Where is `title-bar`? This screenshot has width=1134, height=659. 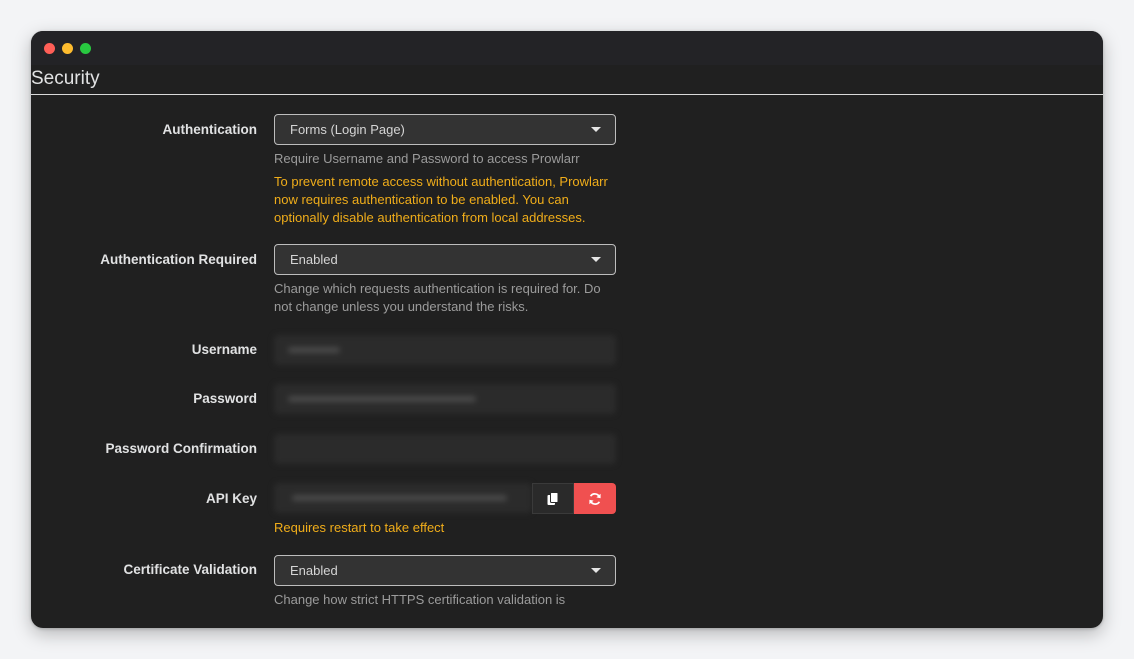
title-bar is located at coordinates (567, 48).